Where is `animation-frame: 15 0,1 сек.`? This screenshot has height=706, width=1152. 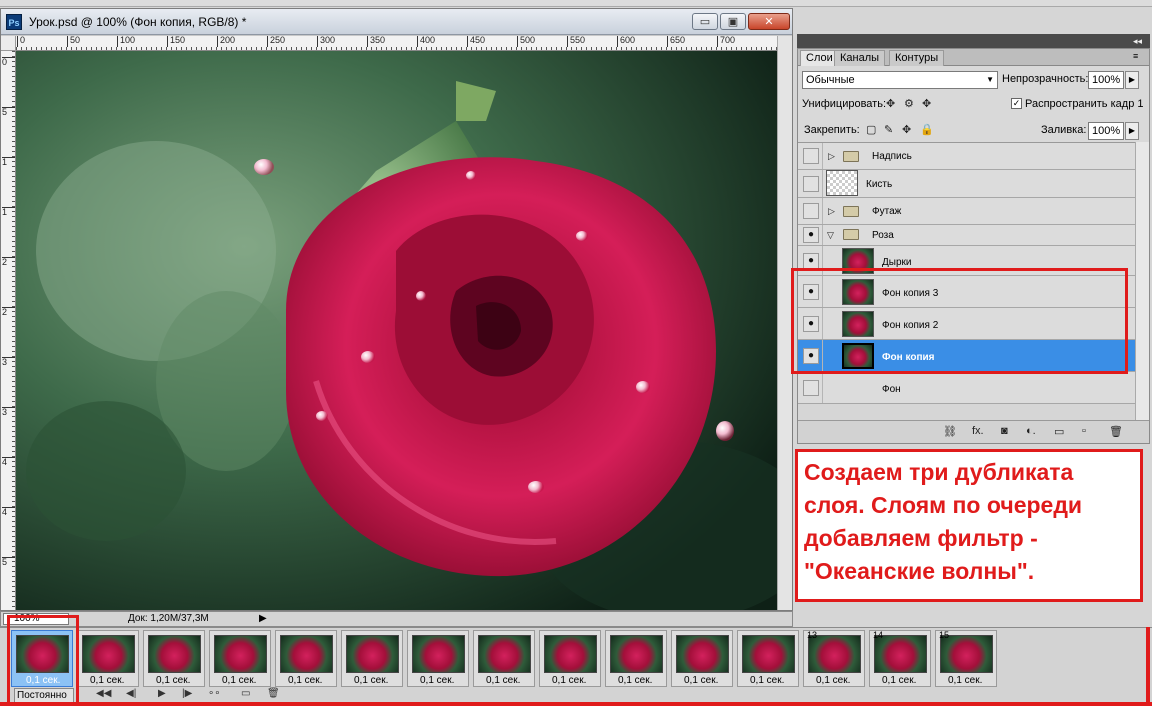 animation-frame: 15 0,1 сек. is located at coordinates (966, 658).